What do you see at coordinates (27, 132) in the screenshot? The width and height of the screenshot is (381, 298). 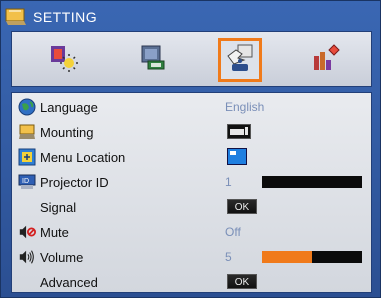 I see `projector-mounting-icon` at bounding box center [27, 132].